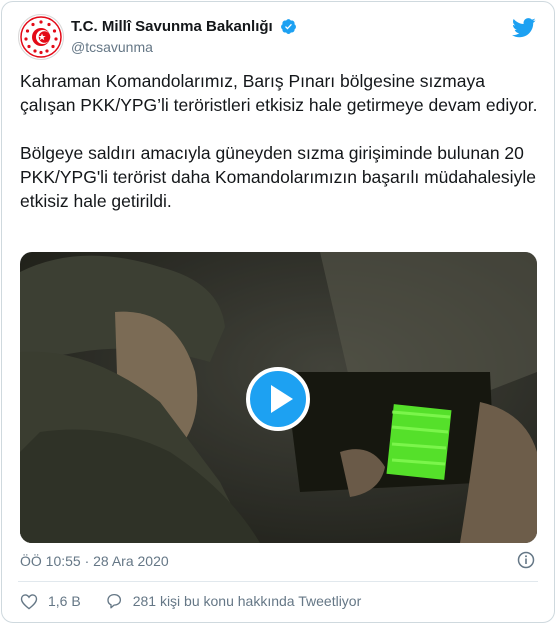  What do you see at coordinates (41, 37) in the screenshot?
I see `ministry-emblem-icon` at bounding box center [41, 37].